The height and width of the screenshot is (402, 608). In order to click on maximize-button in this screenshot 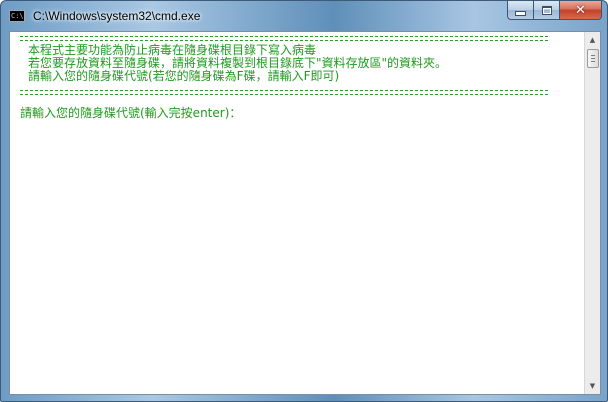, I will do `click(546, 10)`.